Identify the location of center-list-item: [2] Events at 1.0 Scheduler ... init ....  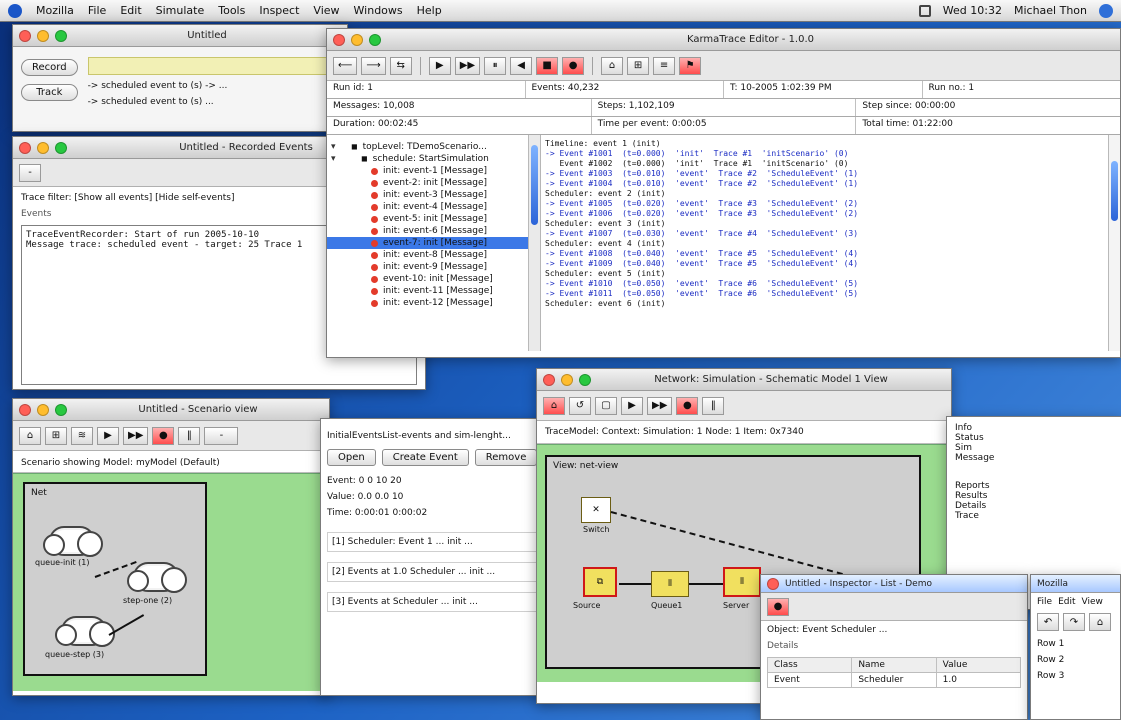
(436, 572).